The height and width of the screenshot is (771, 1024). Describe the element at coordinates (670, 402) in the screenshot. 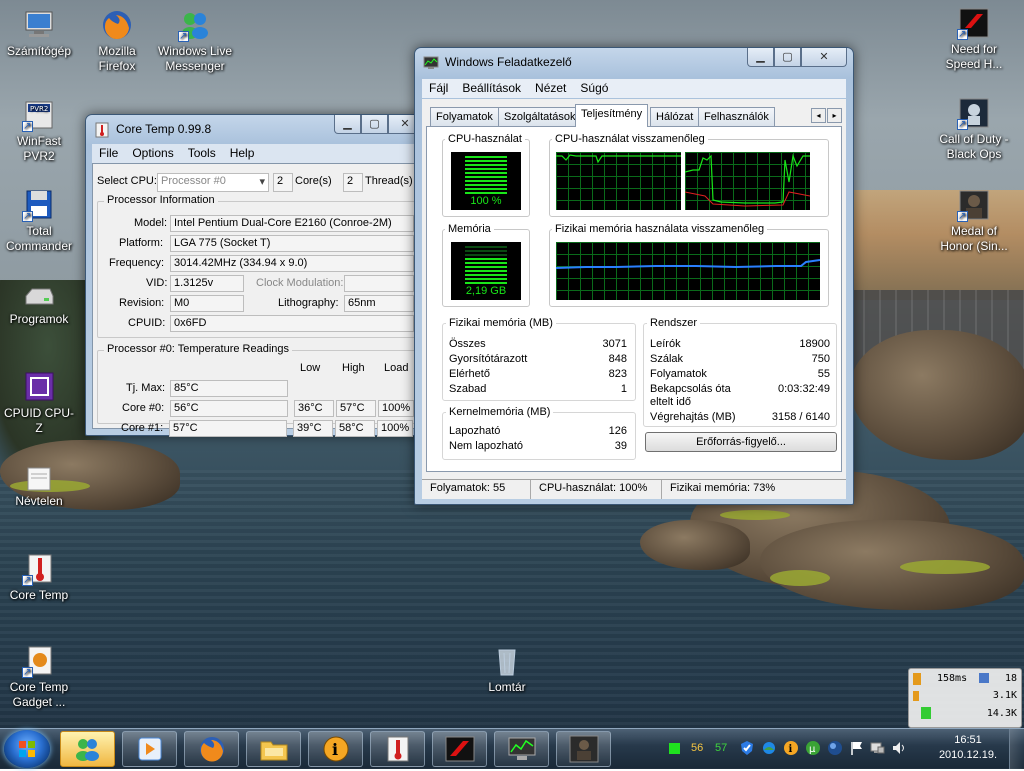

I see `system-uptime-label-2: eltelt idő` at that location.